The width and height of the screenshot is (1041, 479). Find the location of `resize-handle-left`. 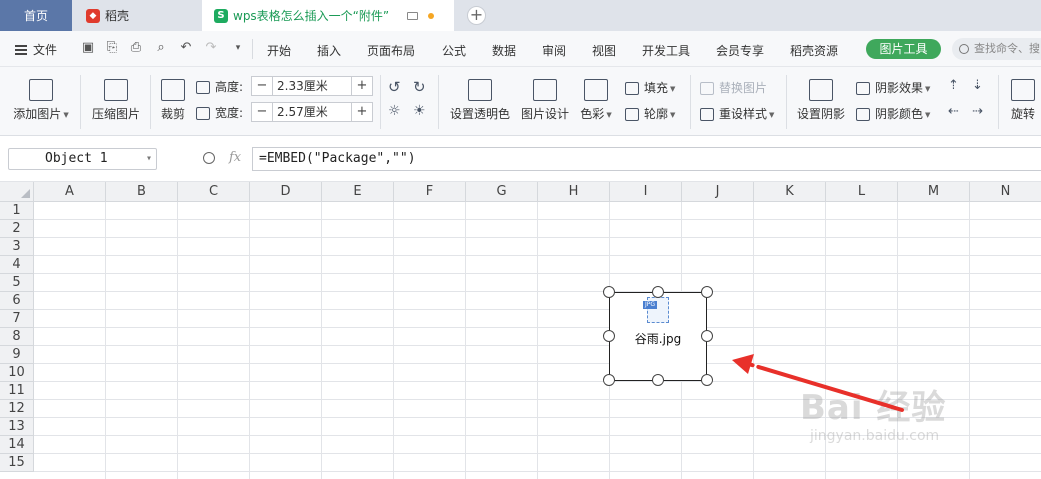

resize-handle-left is located at coordinates (609, 336).